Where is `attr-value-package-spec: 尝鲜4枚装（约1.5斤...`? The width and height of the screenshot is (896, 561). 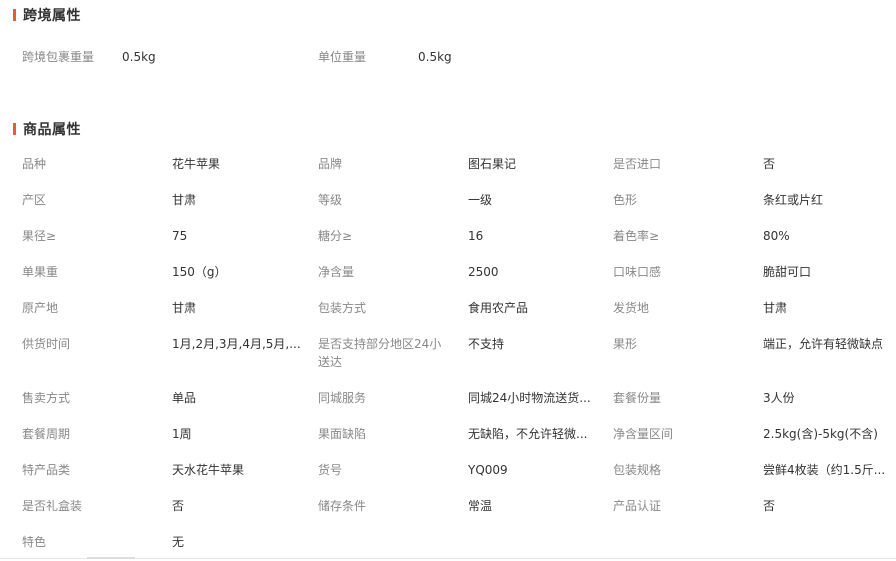
attr-value-package-spec: 尝鲜4枚装（约1.5斤... is located at coordinates (824, 470).